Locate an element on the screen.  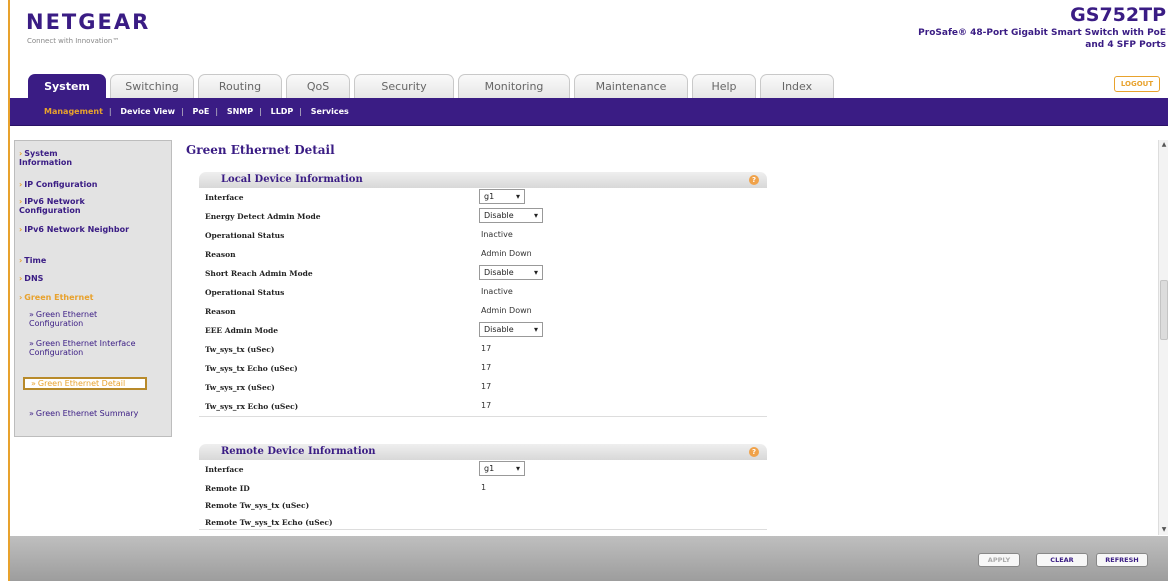
form-row: Remote Tw_sys_tx (uSec) is located at coordinates (483, 504).